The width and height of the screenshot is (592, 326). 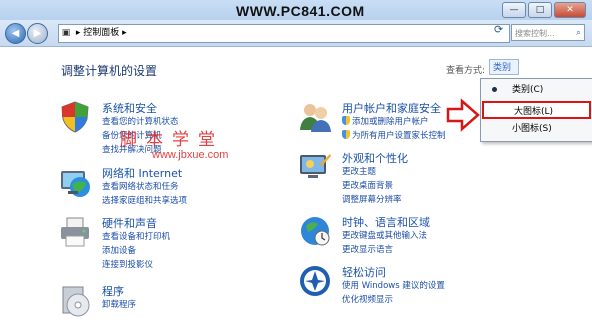 I want to click on title-bar: WWW.PC841.COM — □ ✕, so click(x=296, y=10).